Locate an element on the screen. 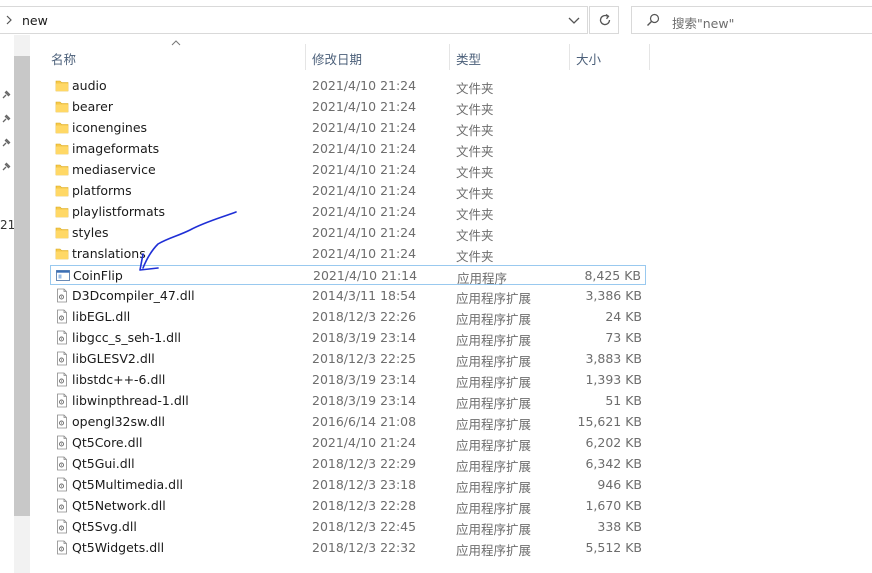 The height and width of the screenshot is (573, 872). column-header-size: 大小 is located at coordinates (609, 57).